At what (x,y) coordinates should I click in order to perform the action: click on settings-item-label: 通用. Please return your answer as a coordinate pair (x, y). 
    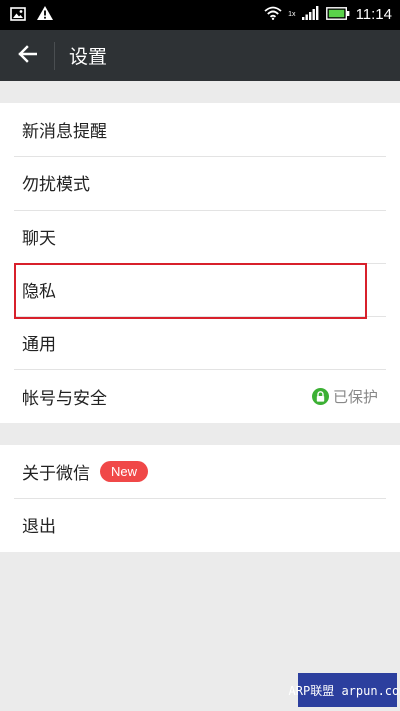
    Looking at the image, I should click on (39, 345).